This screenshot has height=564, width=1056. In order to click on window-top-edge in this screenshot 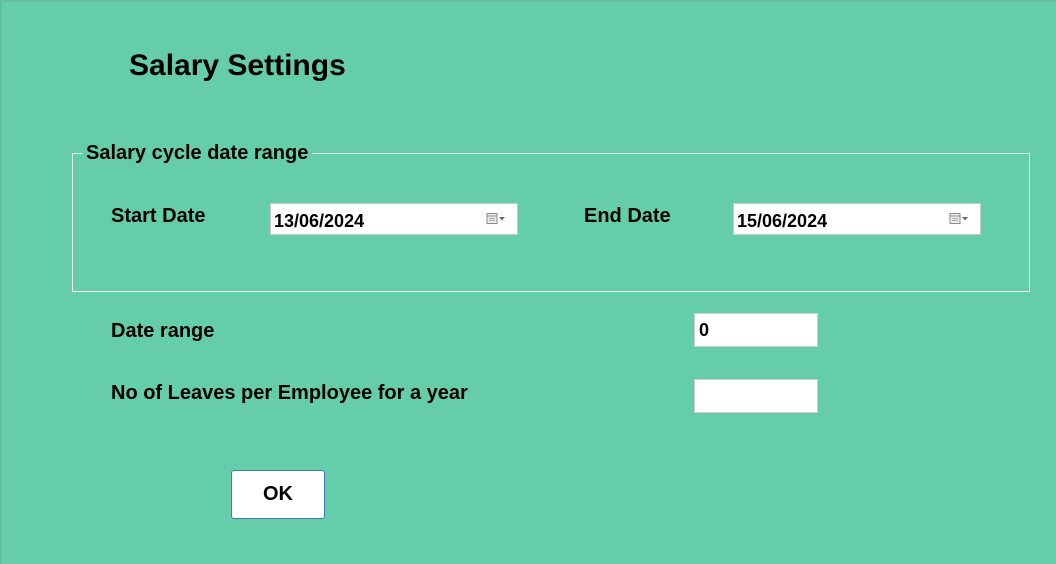, I will do `click(528, 1)`.